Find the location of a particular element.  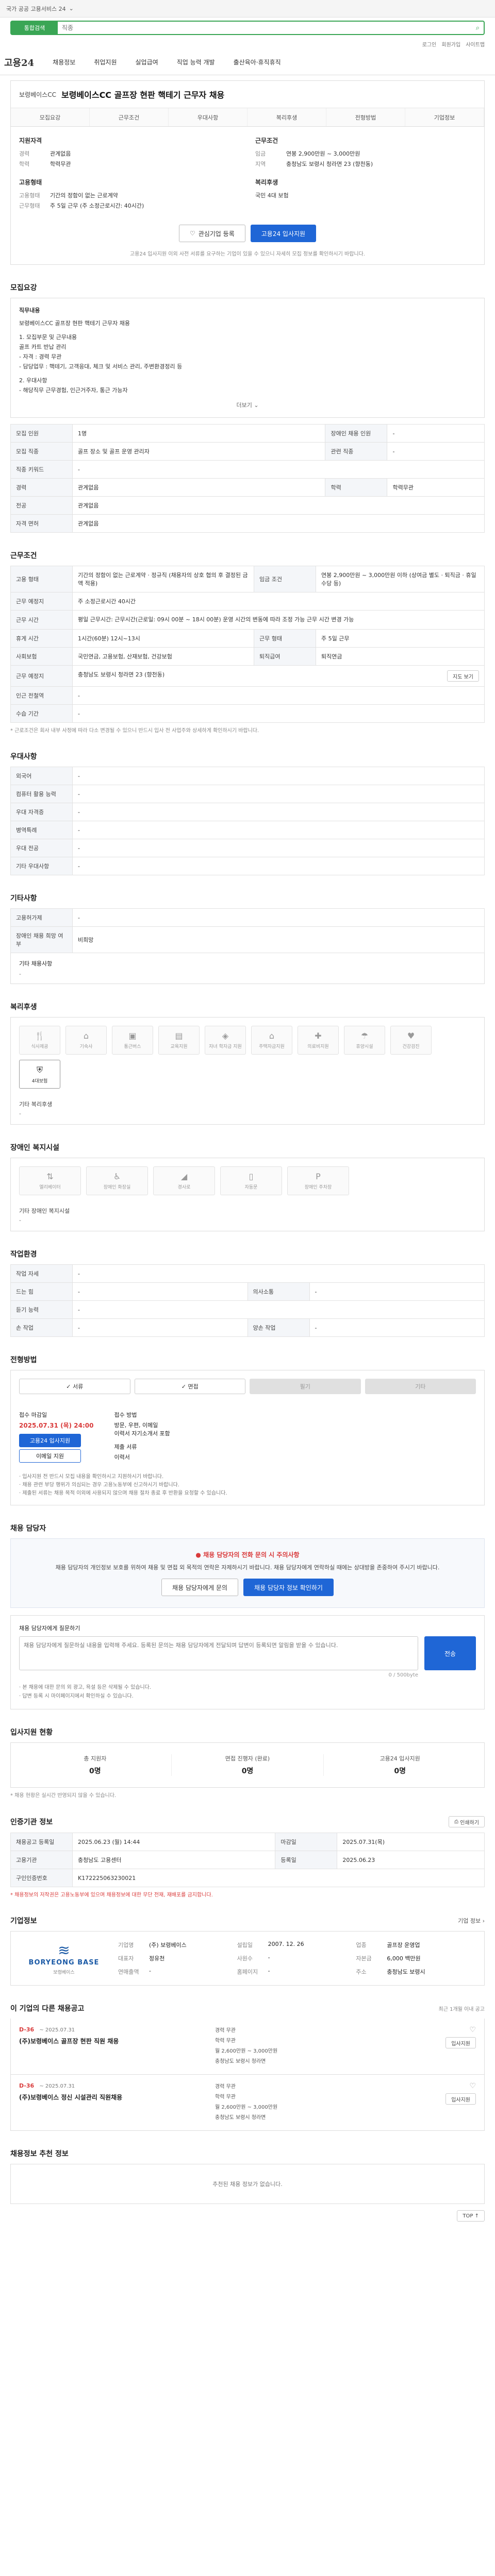

th: 전공 is located at coordinates (41, 505).